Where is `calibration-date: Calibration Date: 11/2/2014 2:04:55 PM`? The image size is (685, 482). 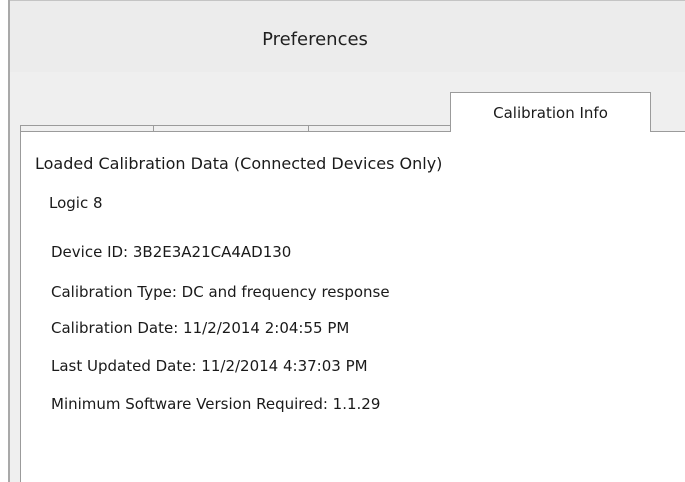 calibration-date: Calibration Date: 11/2/2014 2:04:55 PM is located at coordinates (200, 328).